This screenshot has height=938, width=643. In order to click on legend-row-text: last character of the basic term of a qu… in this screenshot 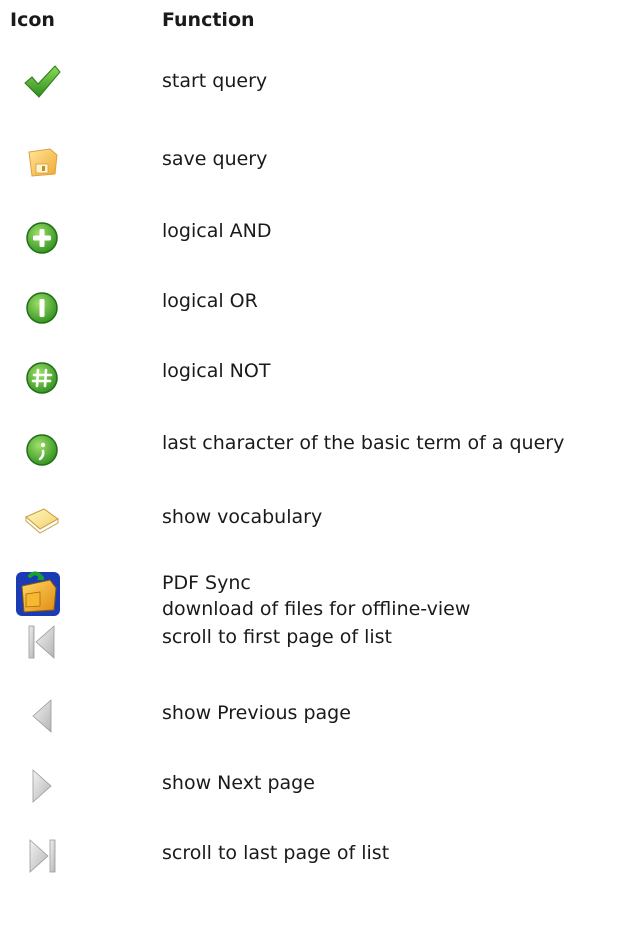, I will do `click(363, 443)`.